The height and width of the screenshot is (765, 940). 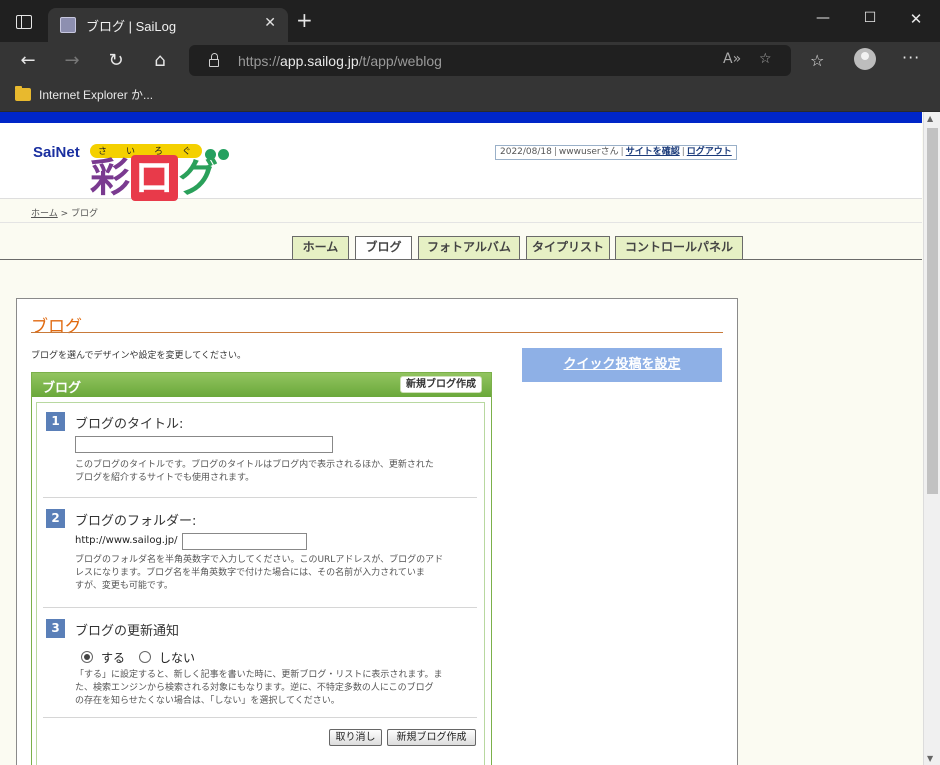 What do you see at coordinates (23, 93) in the screenshot?
I see `folder-icon` at bounding box center [23, 93].